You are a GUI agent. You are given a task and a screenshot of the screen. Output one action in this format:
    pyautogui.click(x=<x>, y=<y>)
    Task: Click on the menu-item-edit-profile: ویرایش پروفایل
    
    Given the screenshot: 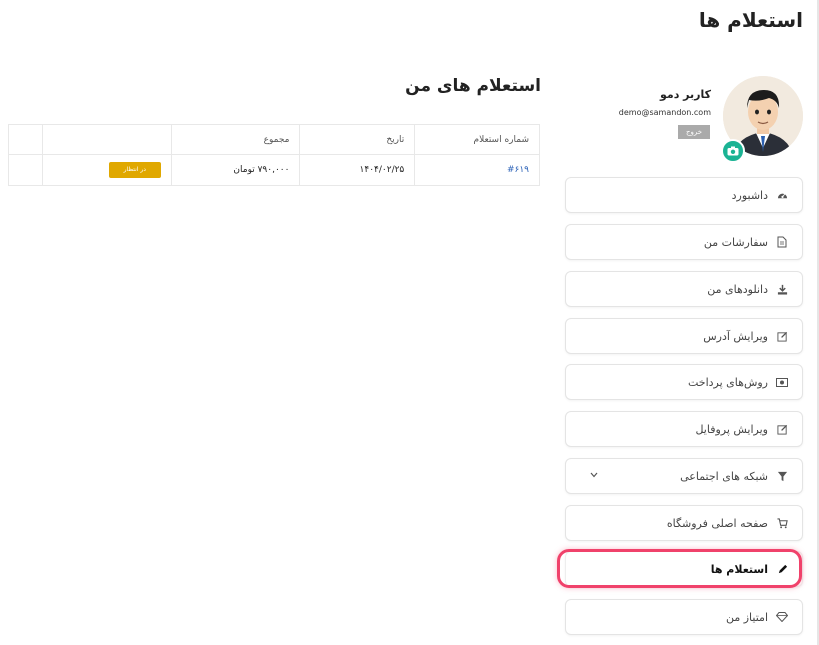 What is the action you would take?
    pyautogui.click(x=684, y=429)
    